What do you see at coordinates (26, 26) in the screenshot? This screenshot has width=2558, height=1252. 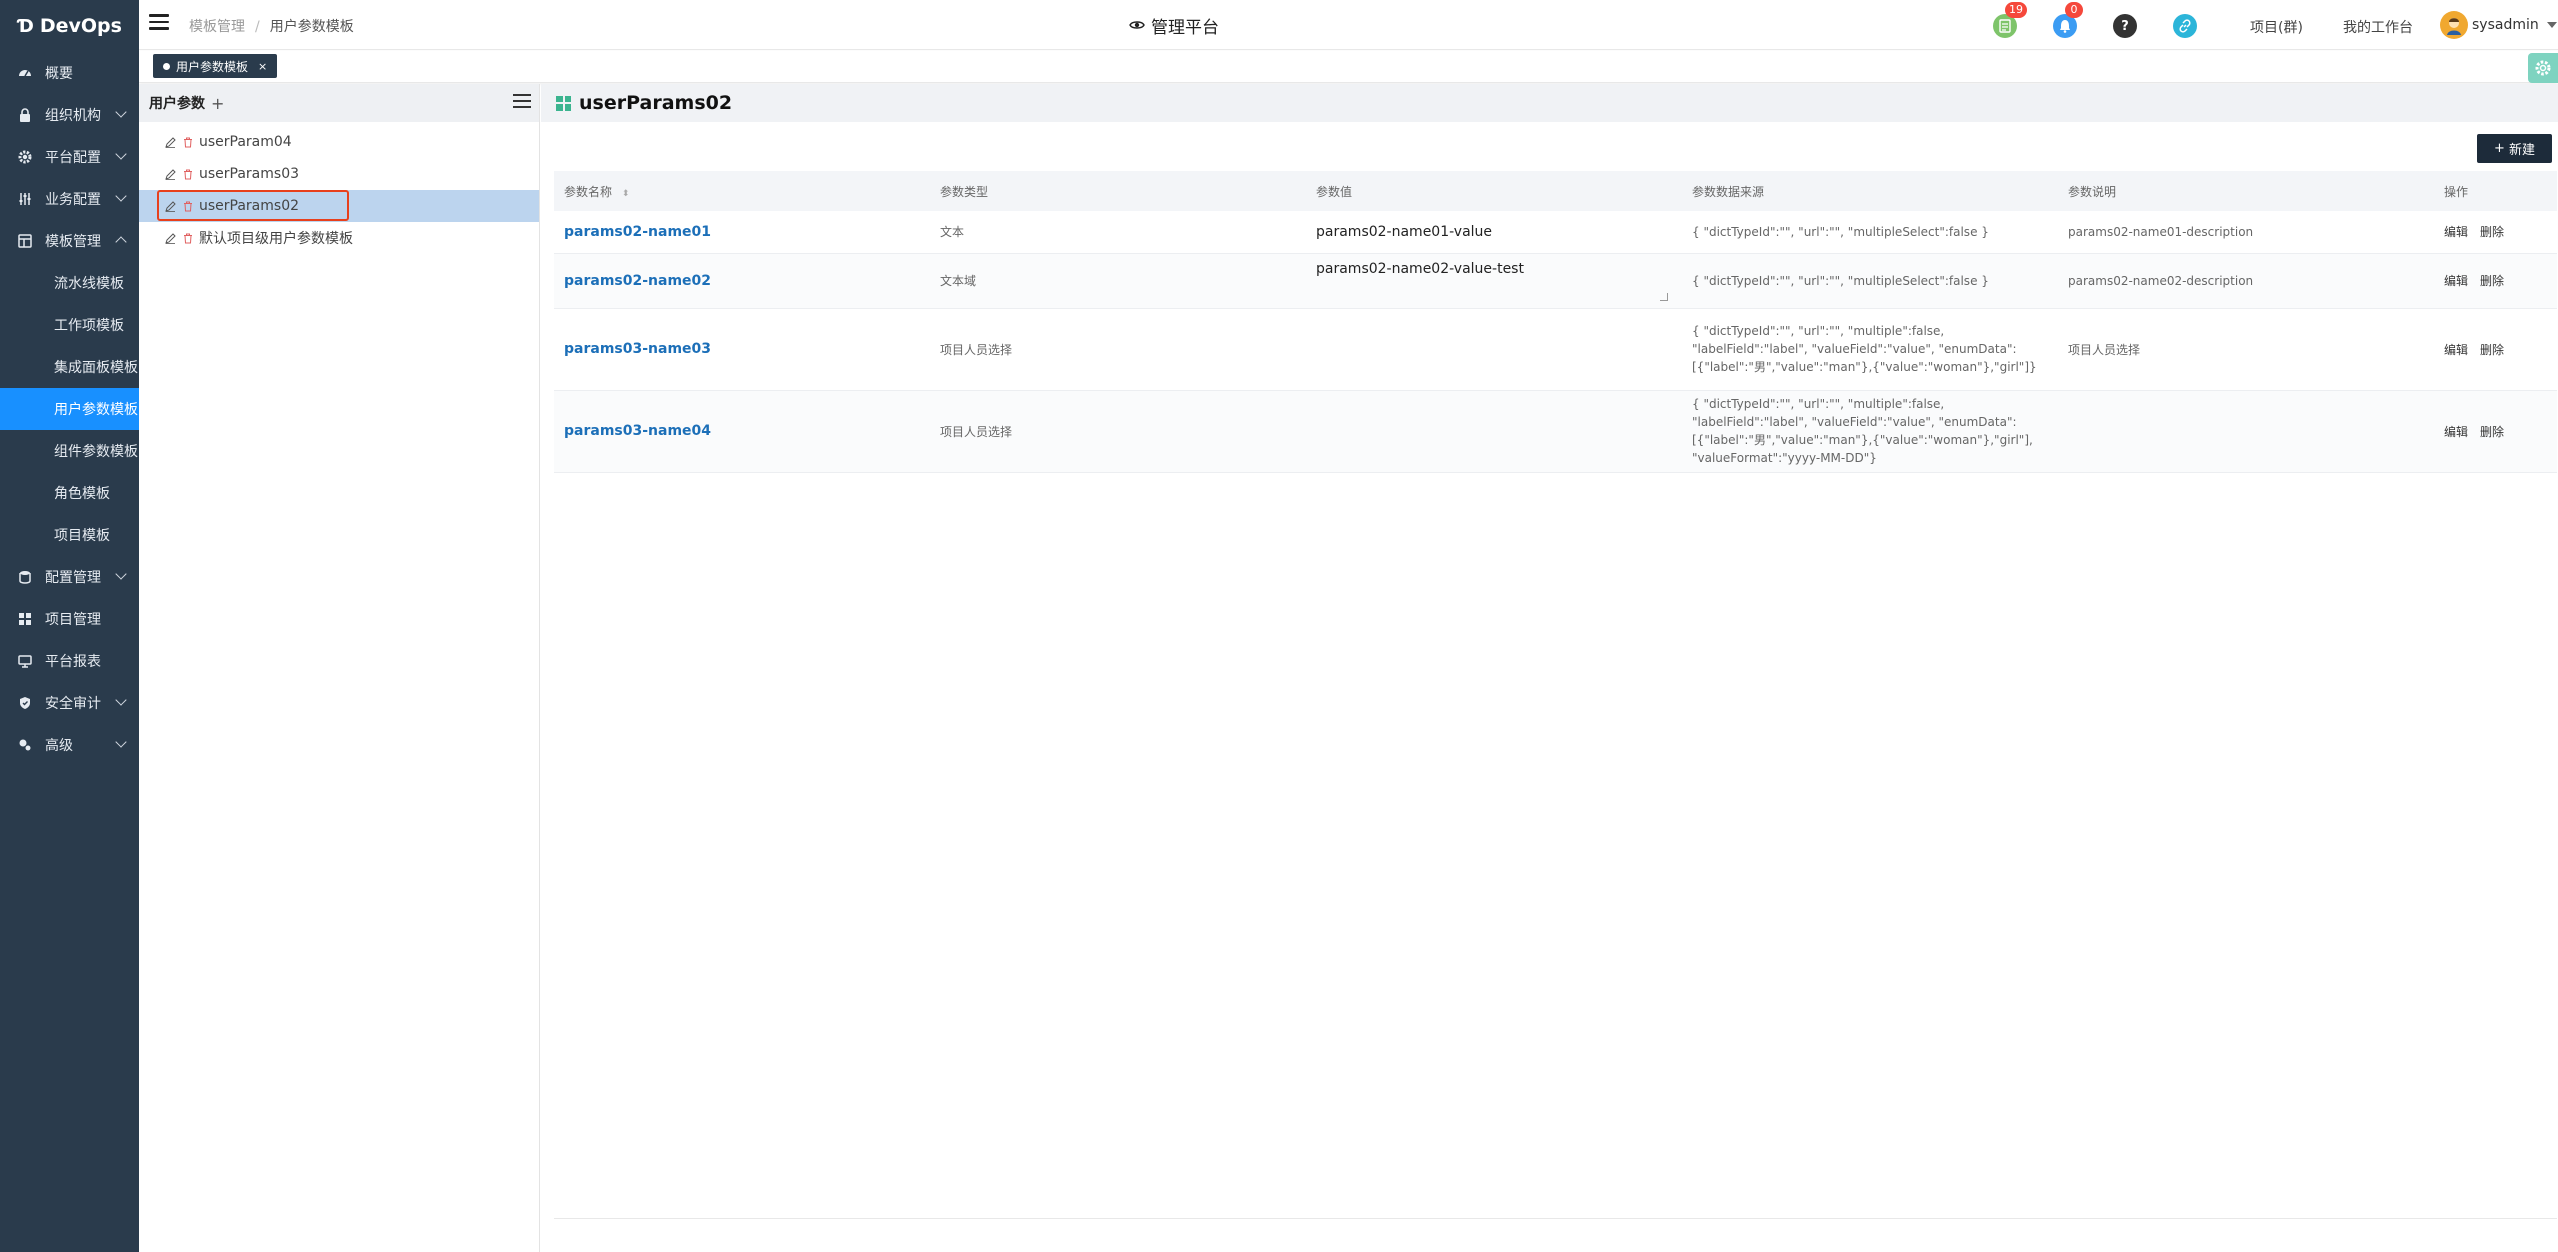 I see `logo-icon: Ɗ` at bounding box center [26, 26].